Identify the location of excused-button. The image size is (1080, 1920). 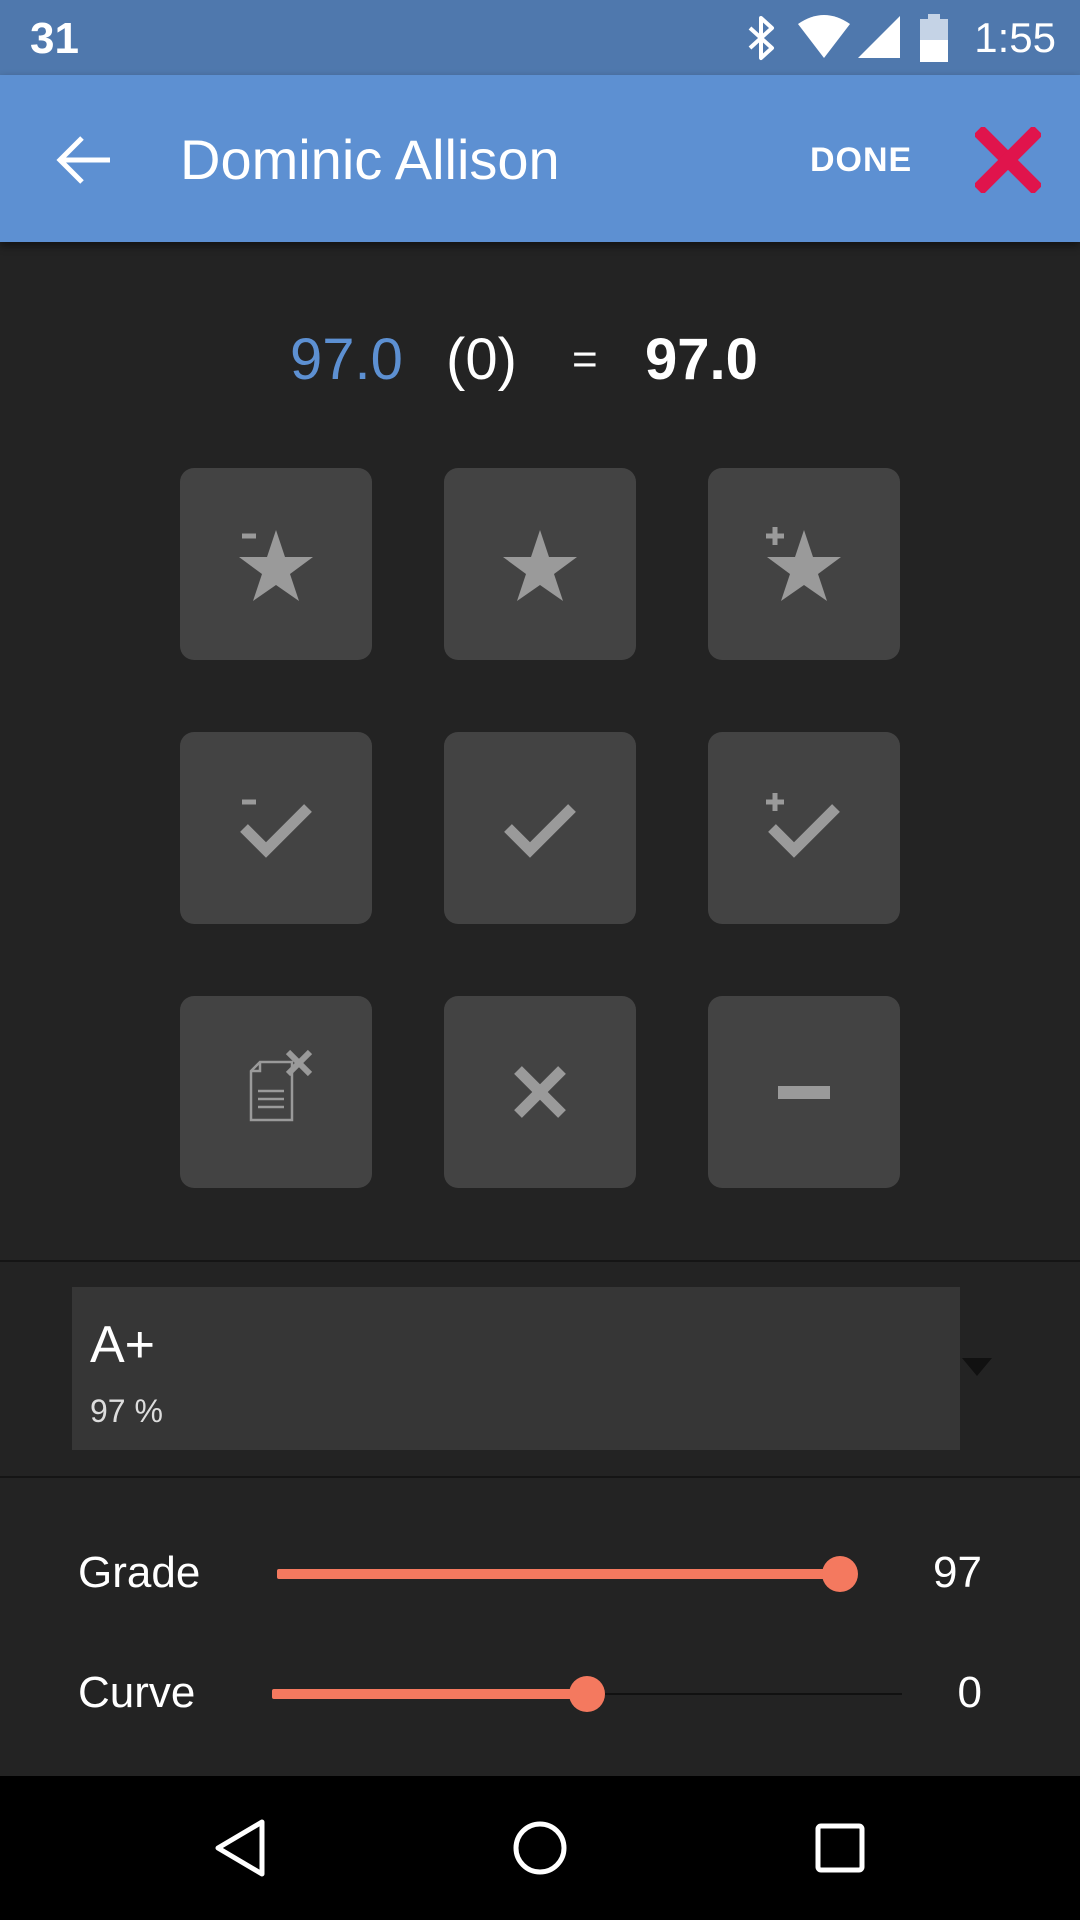
(276, 1092).